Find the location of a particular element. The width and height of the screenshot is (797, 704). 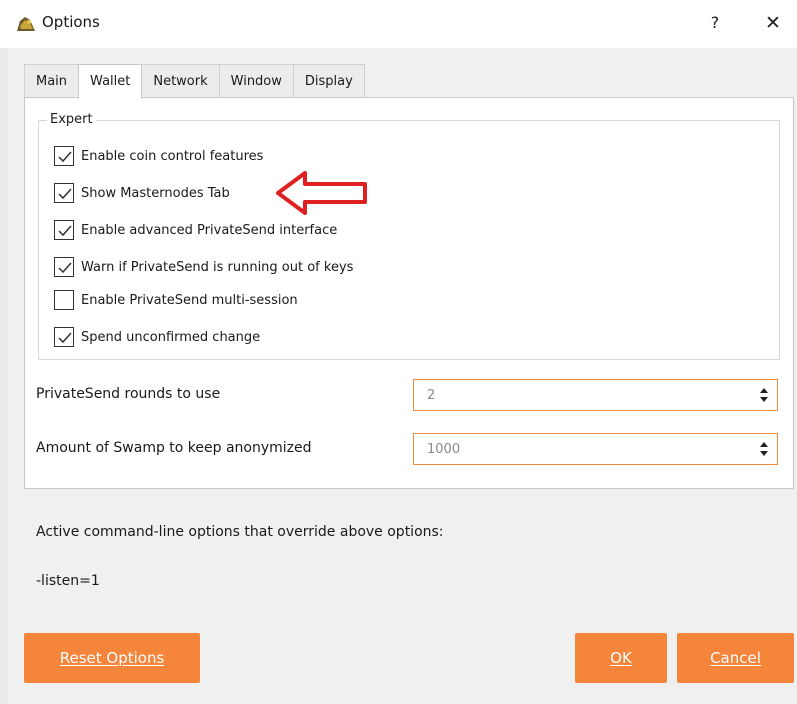

tab-wallet: Wallet is located at coordinates (110, 81).